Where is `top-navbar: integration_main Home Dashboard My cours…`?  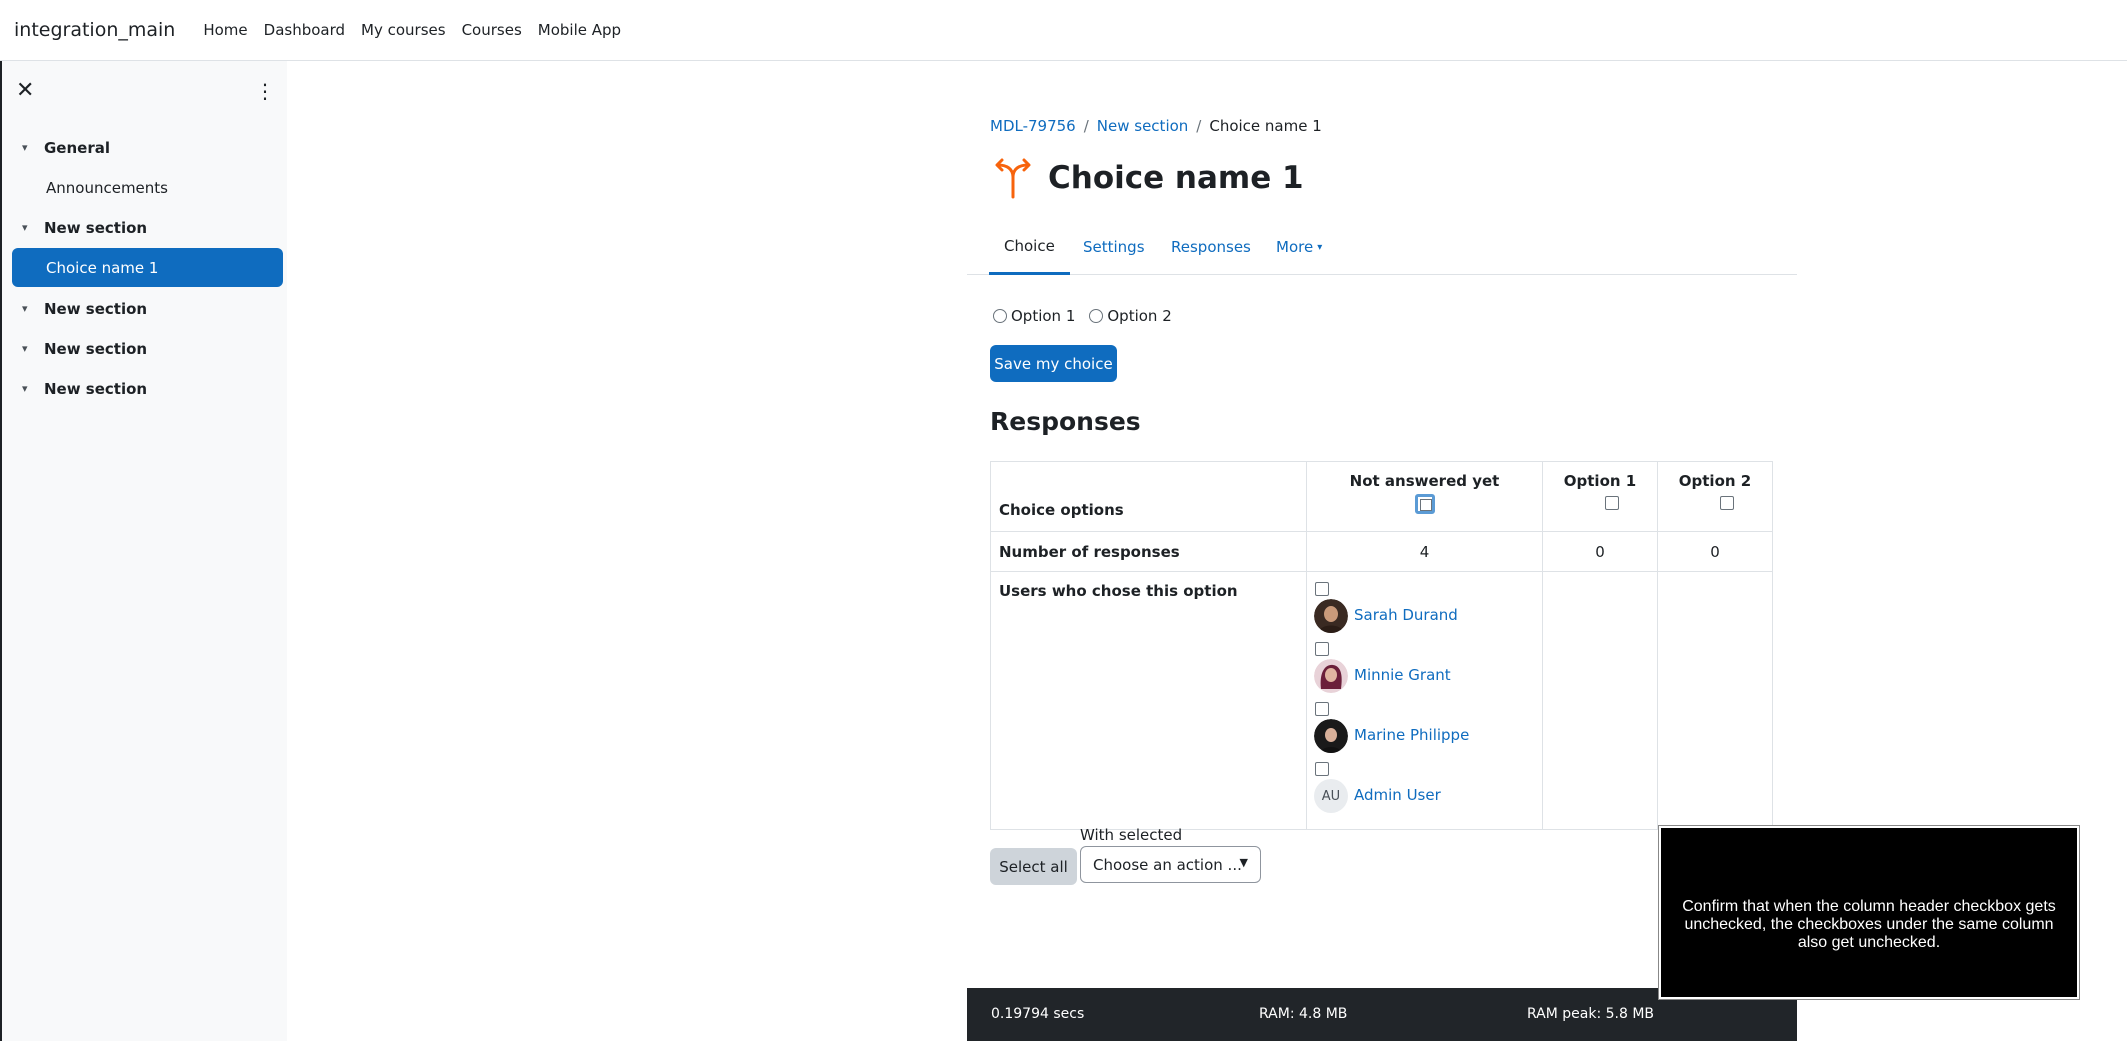 top-navbar: integration_main Home Dashboard My cours… is located at coordinates (1063, 30).